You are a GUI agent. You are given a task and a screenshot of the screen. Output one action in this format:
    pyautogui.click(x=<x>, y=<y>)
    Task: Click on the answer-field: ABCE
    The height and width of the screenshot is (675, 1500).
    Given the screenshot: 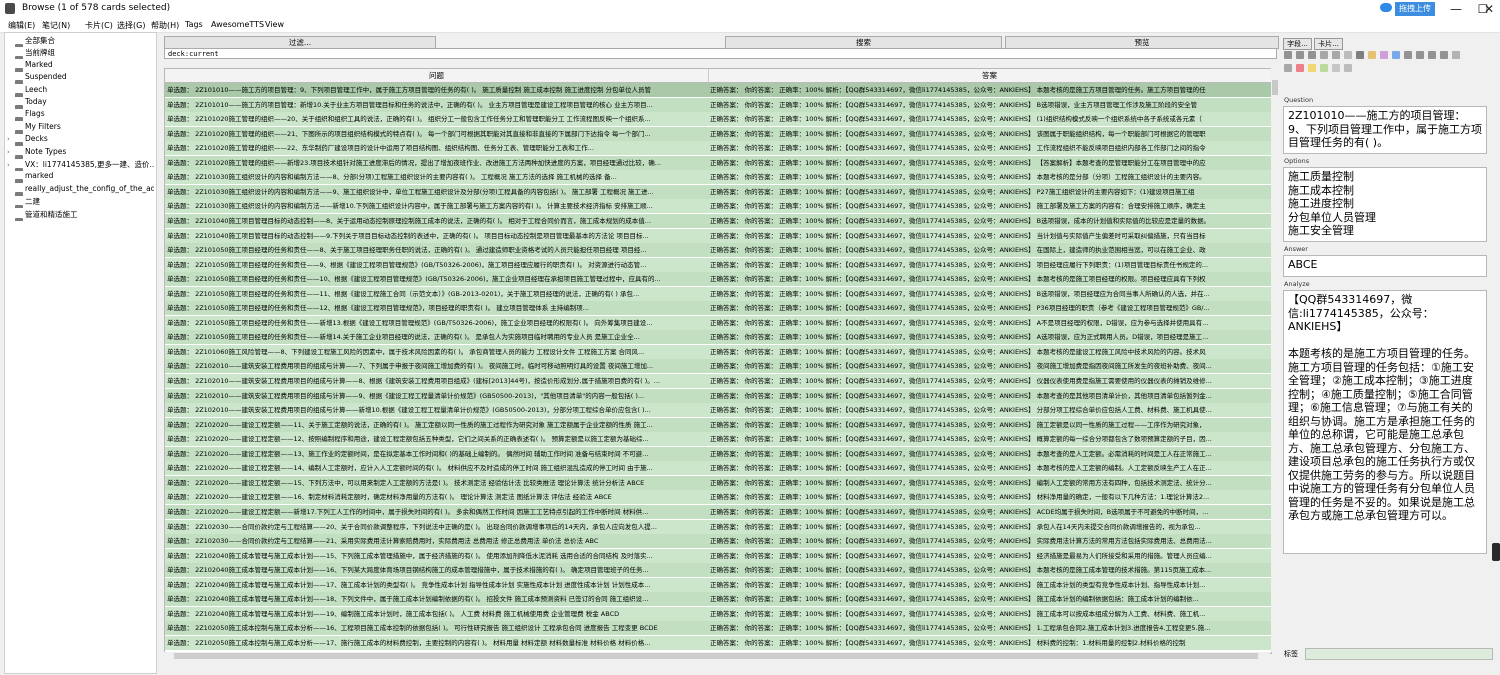 What is the action you would take?
    pyautogui.click(x=1385, y=266)
    